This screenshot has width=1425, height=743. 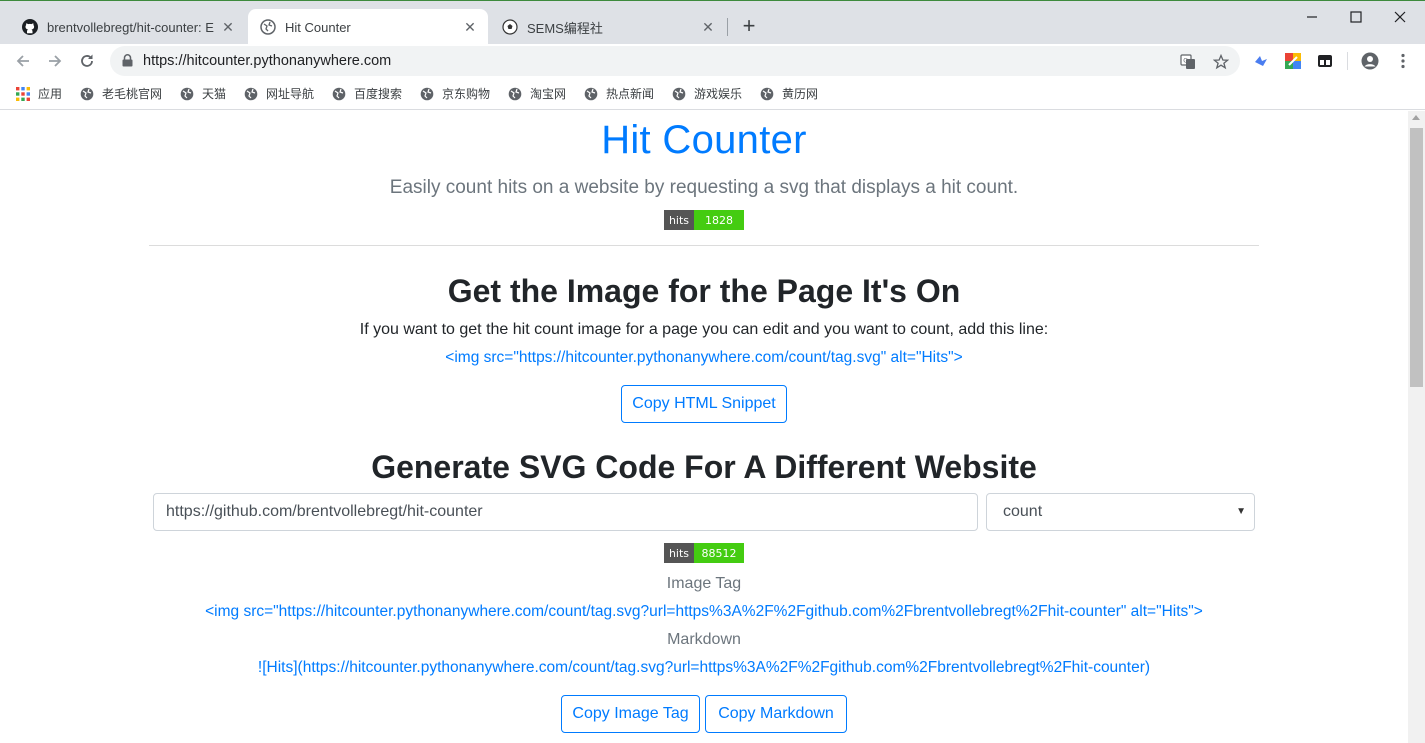 What do you see at coordinates (510, 27) in the screenshot?
I see `soccer-icon` at bounding box center [510, 27].